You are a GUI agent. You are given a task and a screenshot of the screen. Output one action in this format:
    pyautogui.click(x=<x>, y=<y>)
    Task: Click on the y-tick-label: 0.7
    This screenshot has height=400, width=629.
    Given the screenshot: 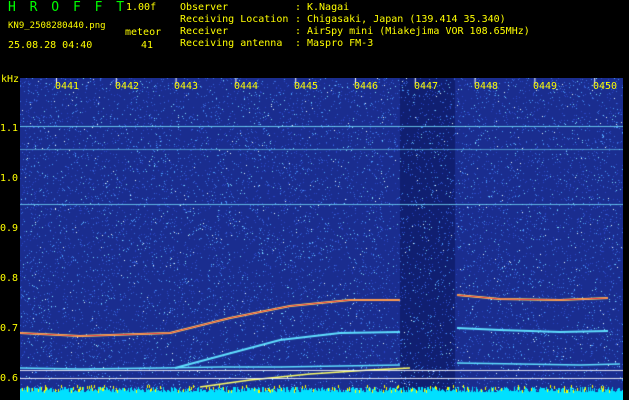 What is the action you would take?
    pyautogui.click(x=9, y=328)
    